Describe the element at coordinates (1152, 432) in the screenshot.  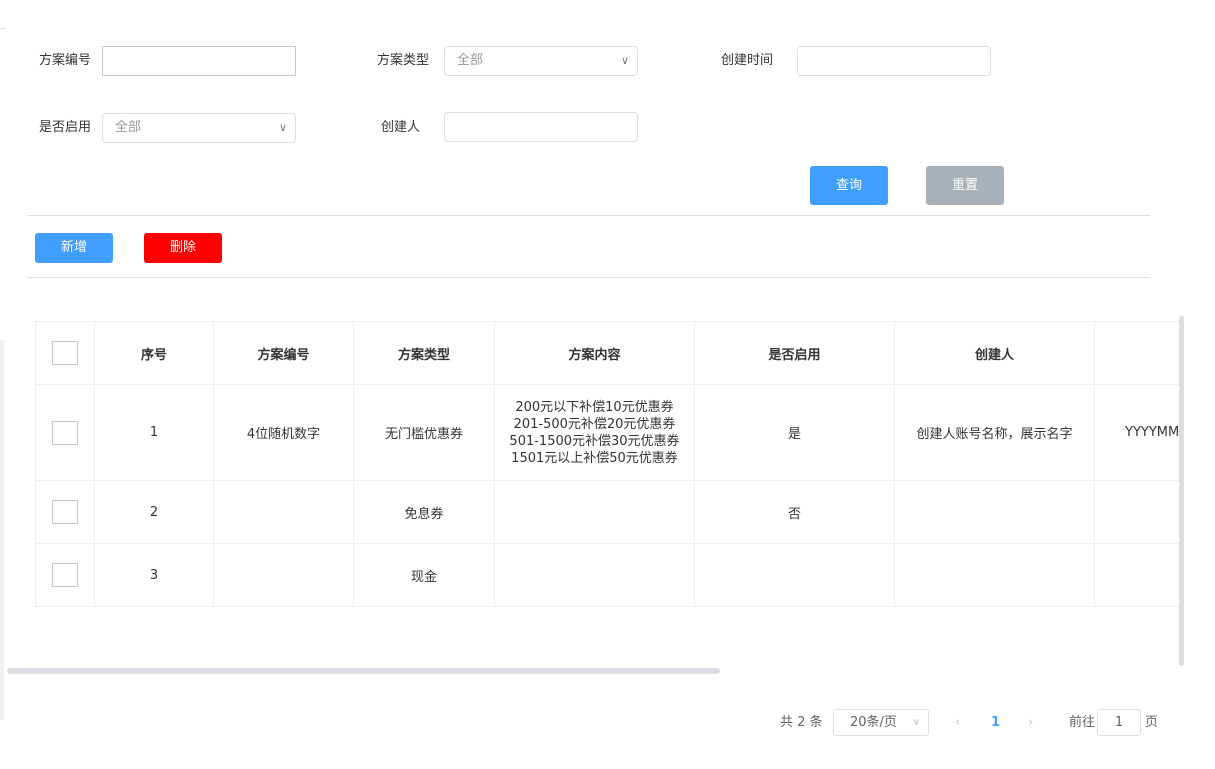
I see `cell-created-value: YYYYMM` at that location.